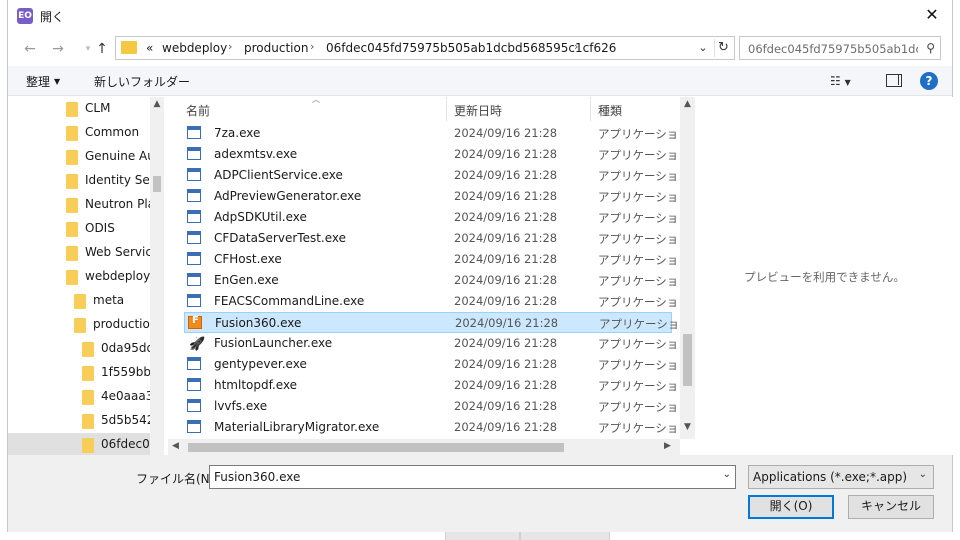  I want to click on tree-item-label: 0da95dd, so click(128, 348).